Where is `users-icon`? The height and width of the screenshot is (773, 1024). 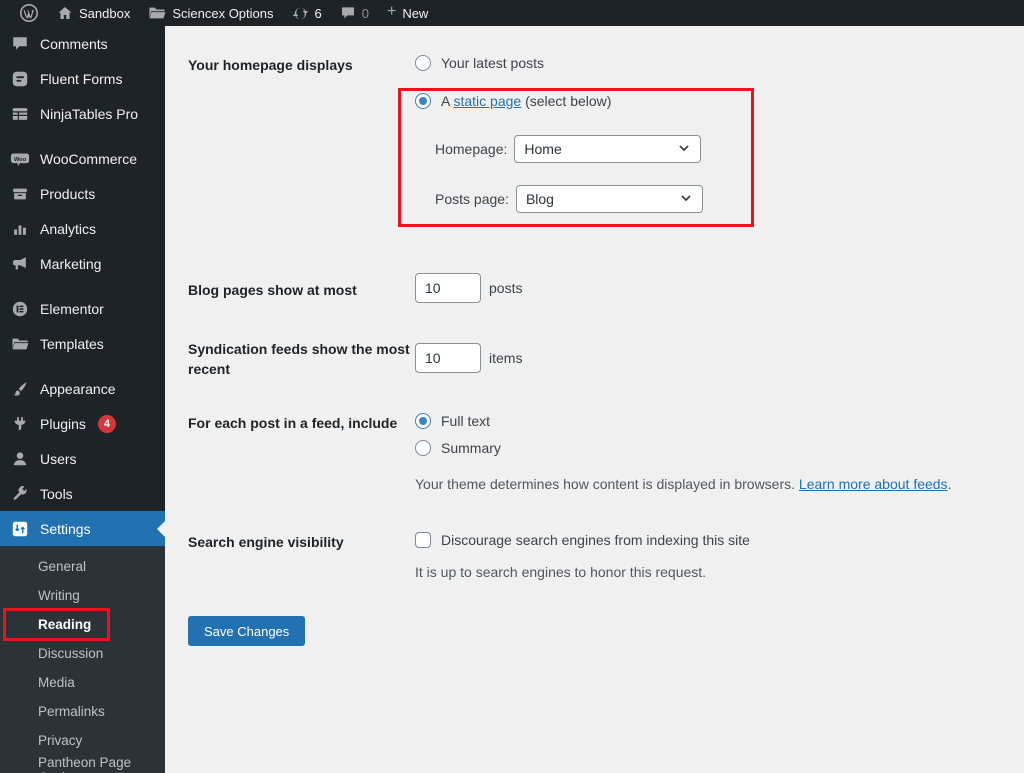
users-icon is located at coordinates (20, 459).